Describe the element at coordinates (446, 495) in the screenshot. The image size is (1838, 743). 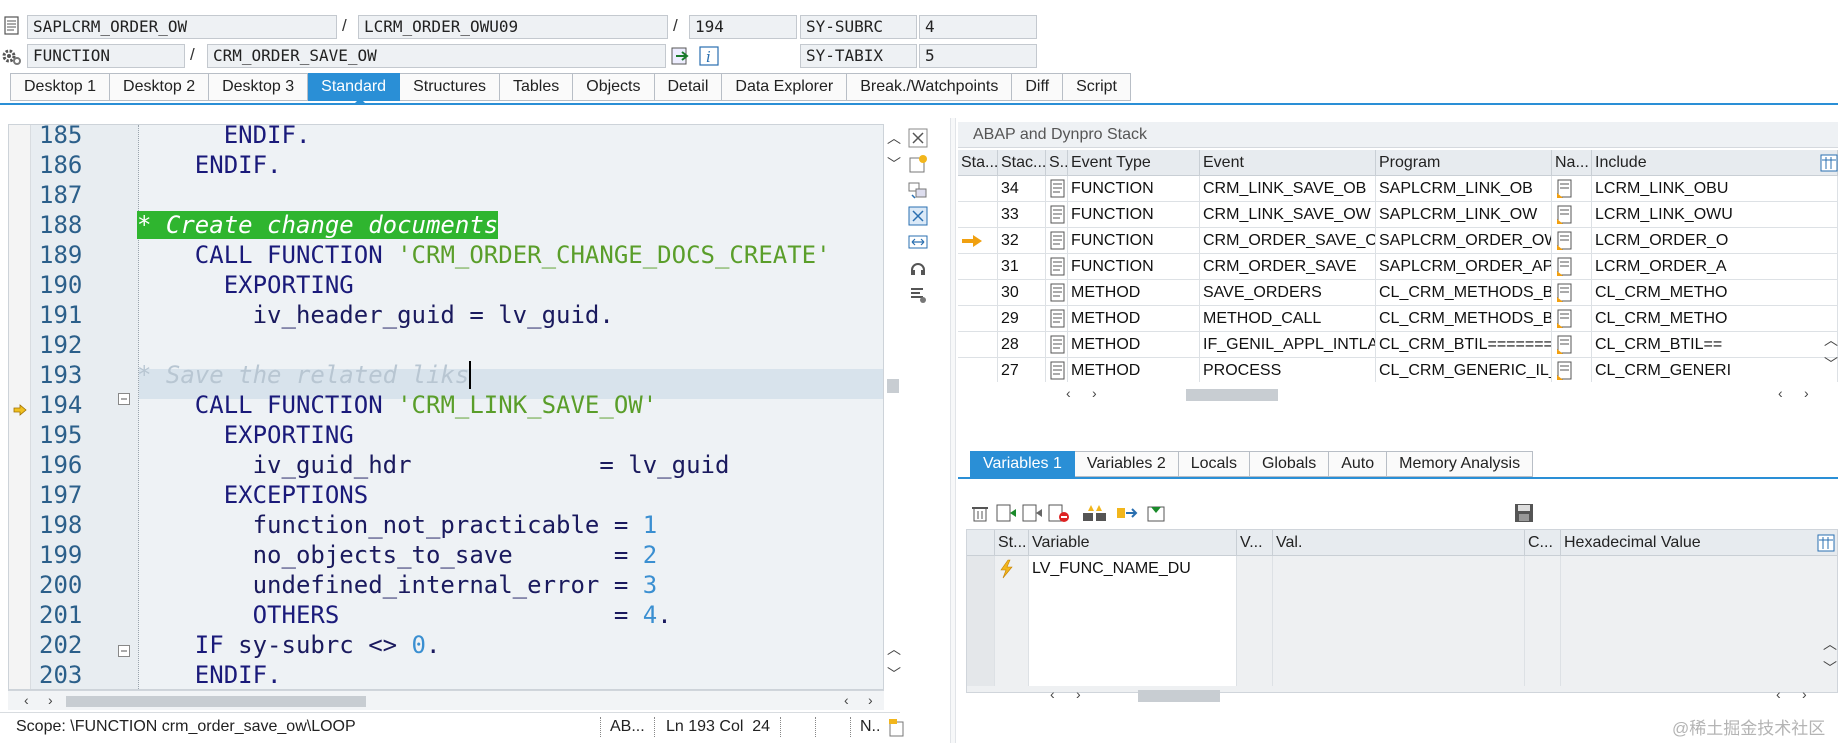
I see `code-line: 197 EXCEPTIONS` at that location.